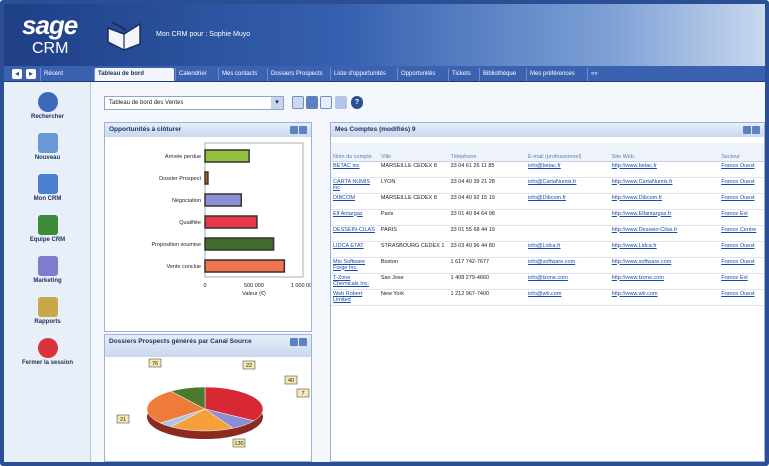 Image resolution: width=769 pixels, height=466 pixels. Describe the element at coordinates (47, 143) in the screenshot. I see `new-document-icon` at that location.